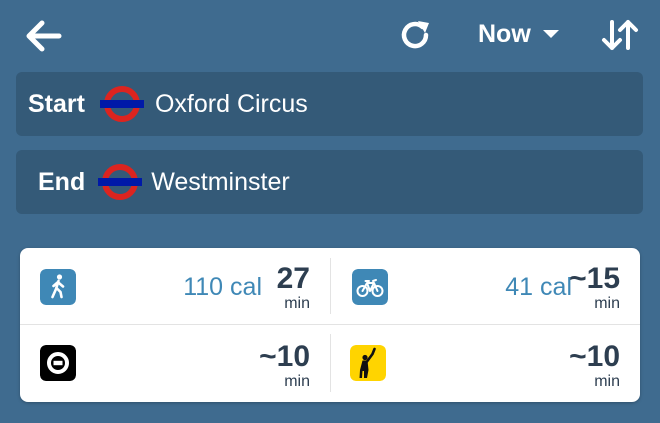 The height and width of the screenshot is (423, 660). I want to click on time-selector: Now, so click(518, 34).